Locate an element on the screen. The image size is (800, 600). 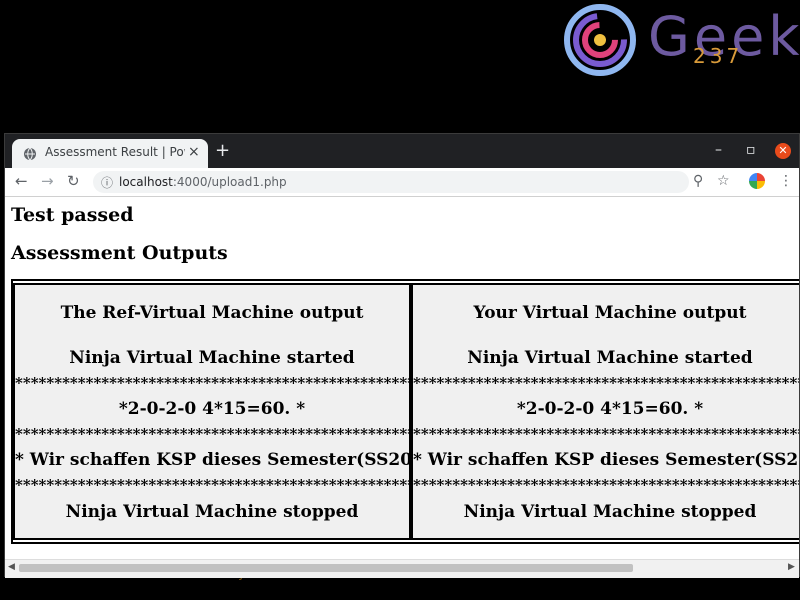
menu-icon: ⋮ is located at coordinates (786, 181).